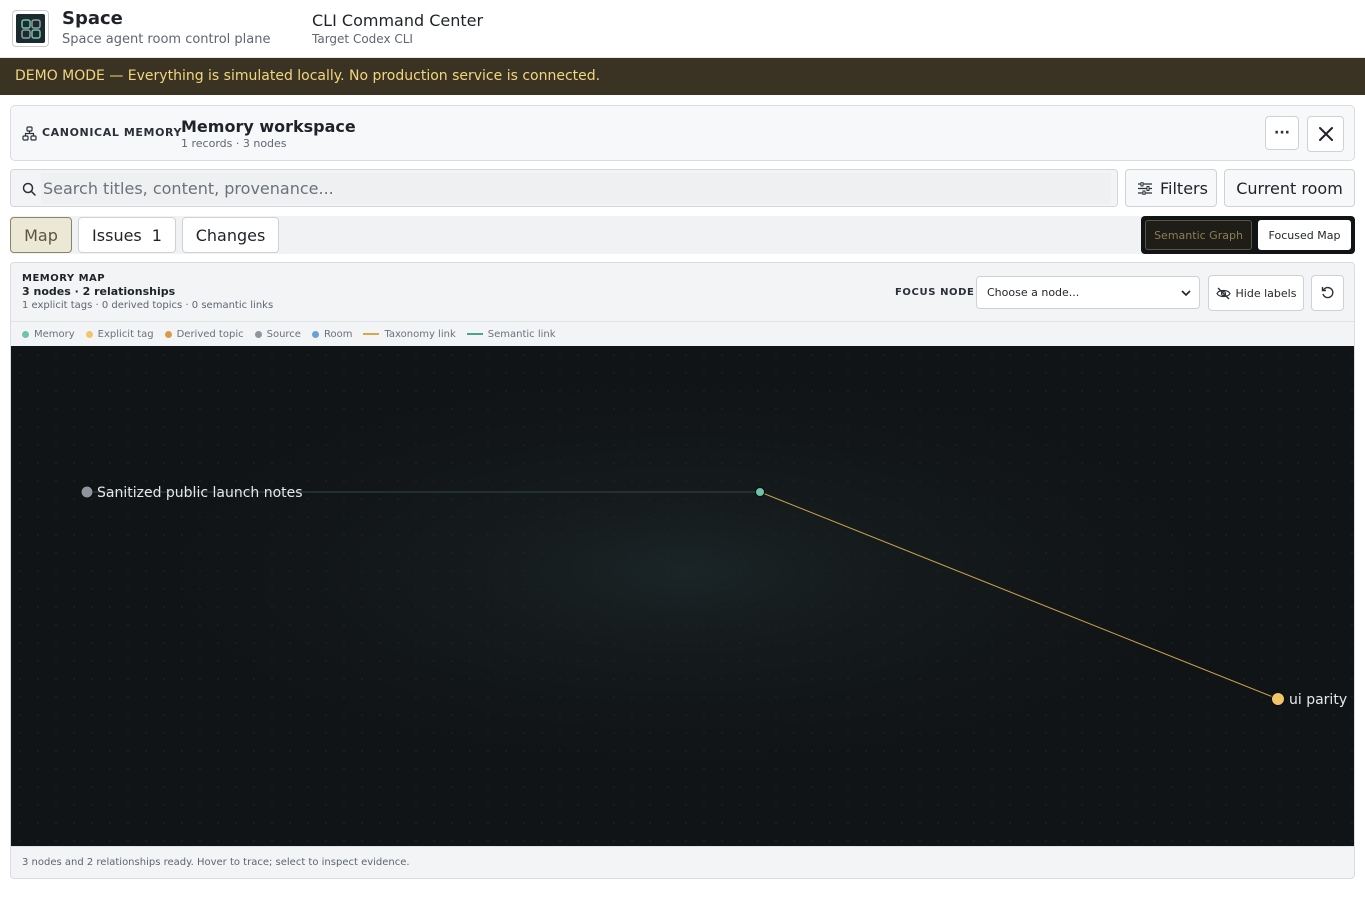 Image resolution: width=1365 pixels, height=900 pixels. I want to click on hide-labels-button: Hide labels, so click(1256, 293).